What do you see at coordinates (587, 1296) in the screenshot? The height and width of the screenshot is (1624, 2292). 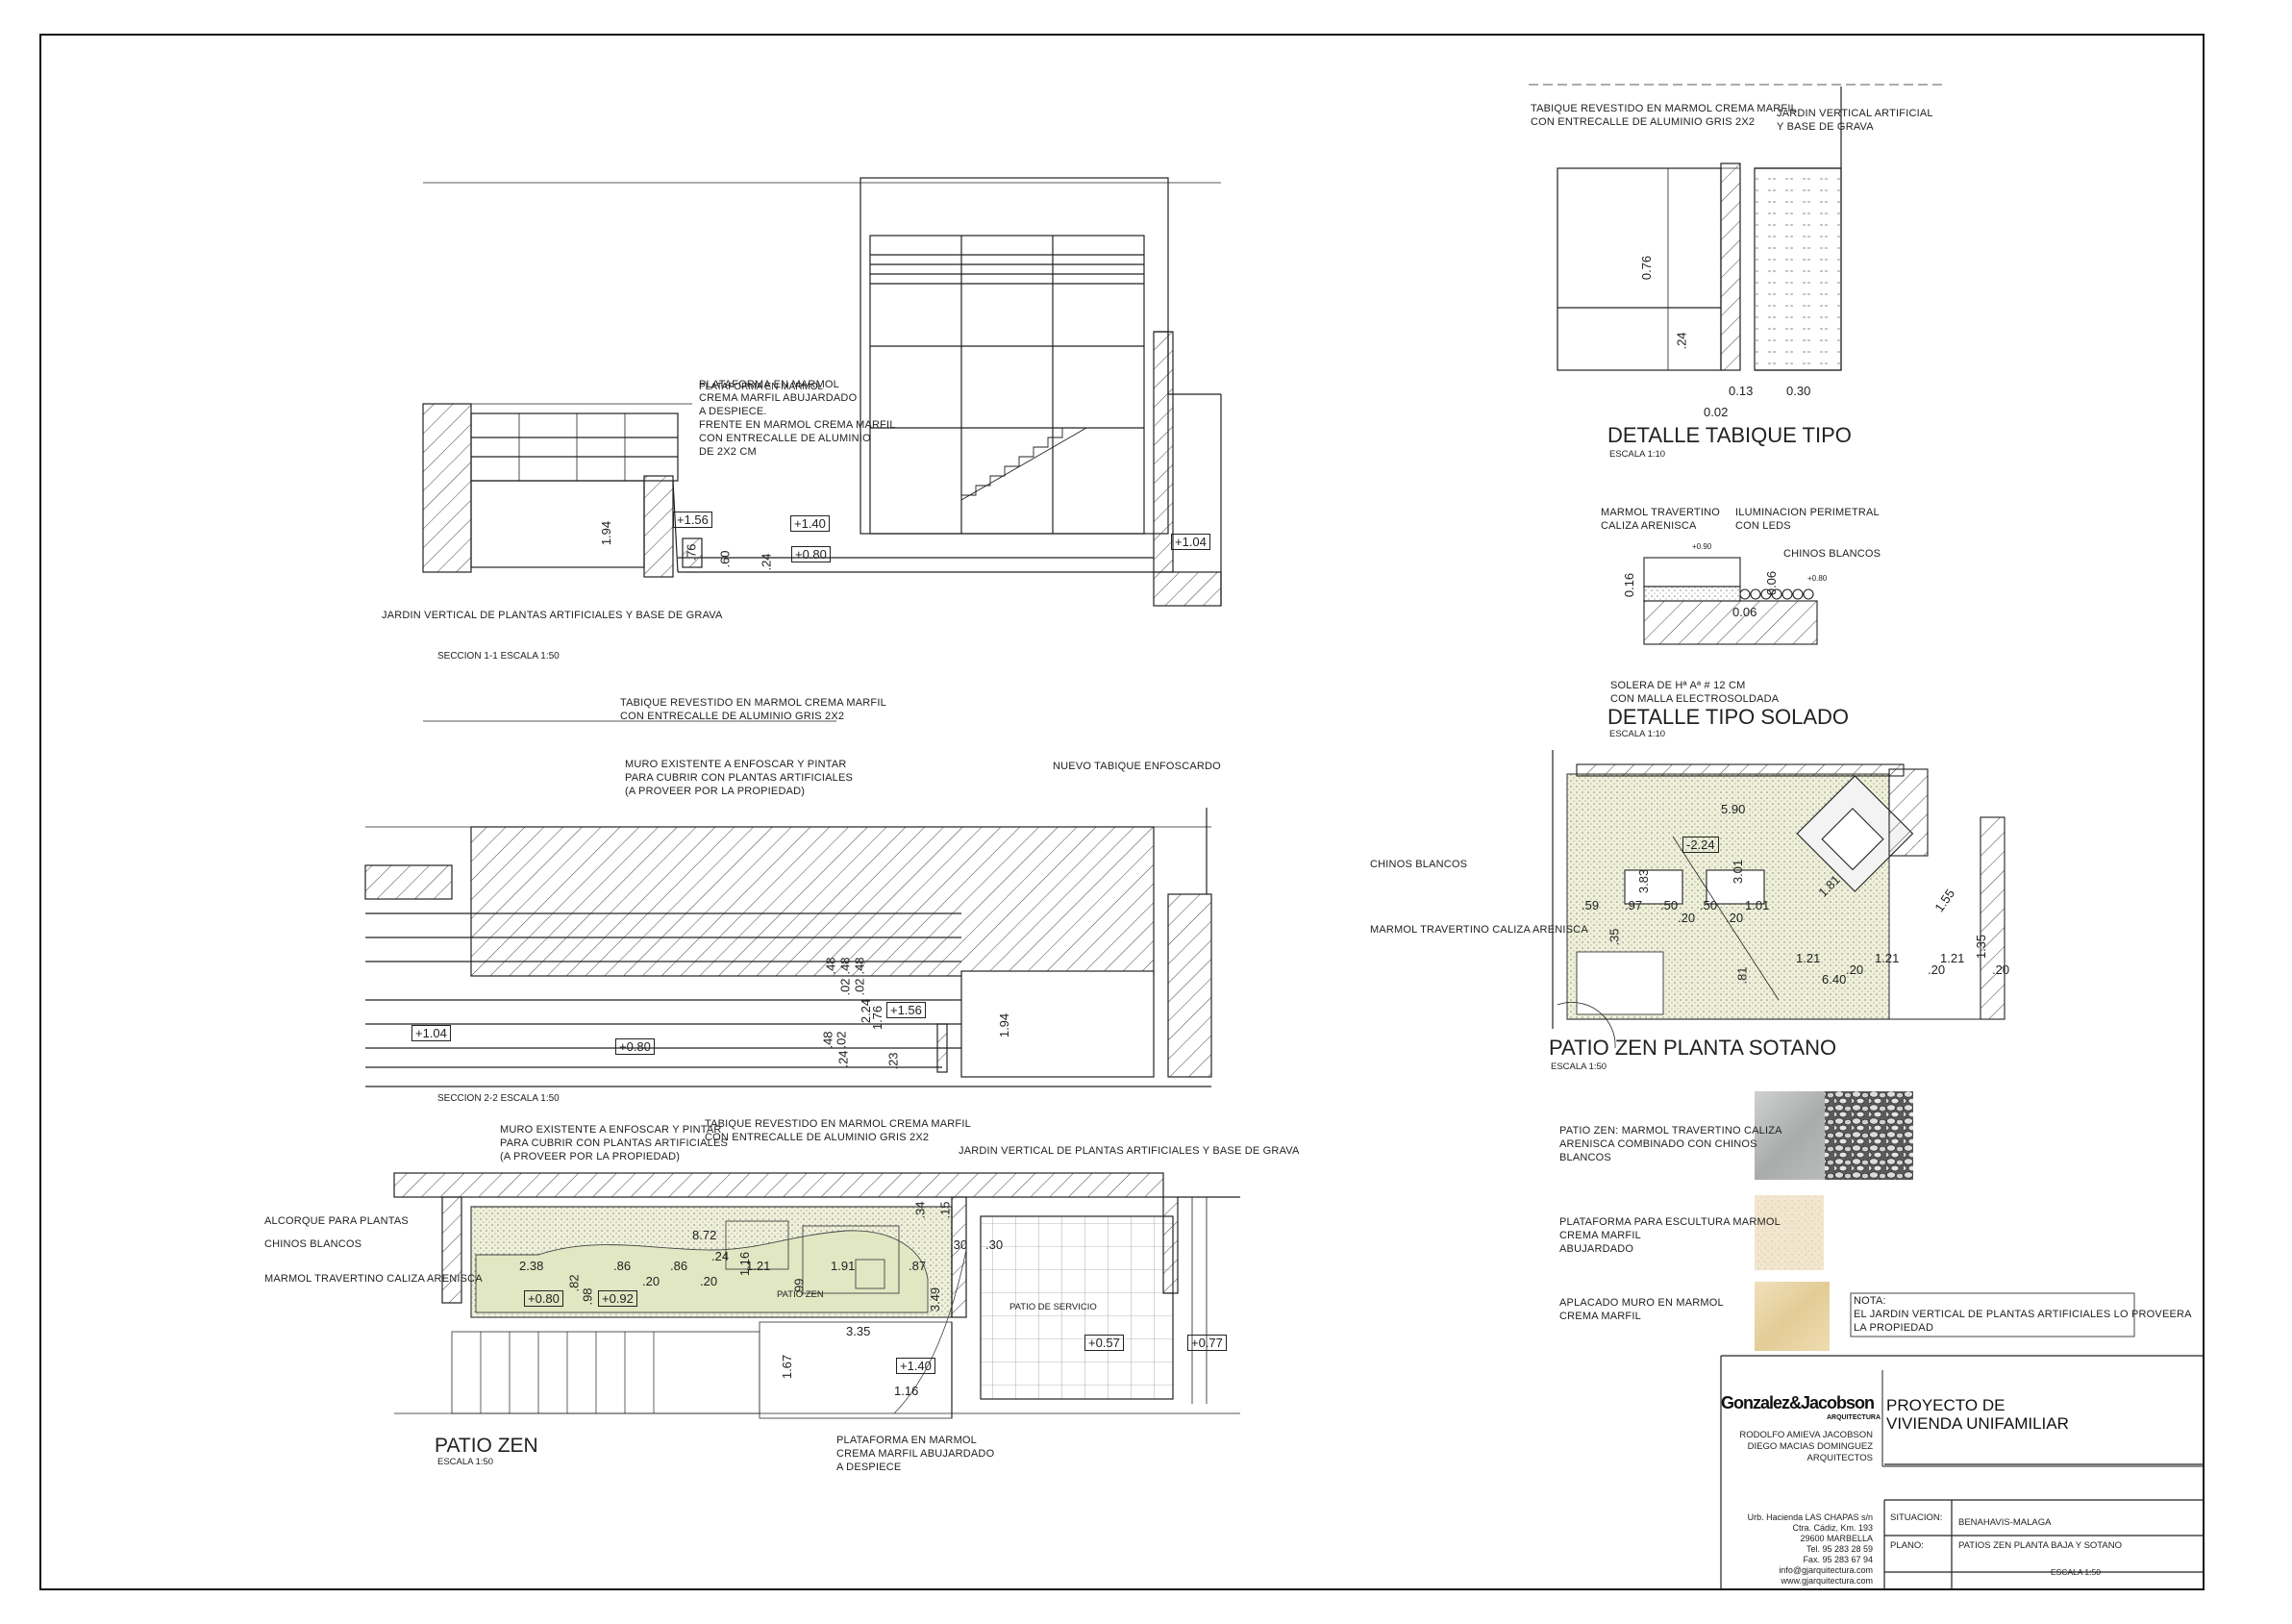 I see `dim-pz-98: .98` at bounding box center [587, 1296].